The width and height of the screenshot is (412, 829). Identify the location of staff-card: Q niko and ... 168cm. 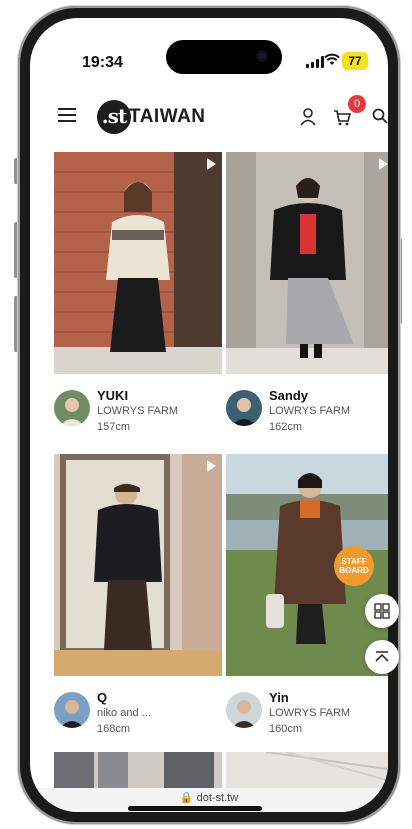
(138, 599).